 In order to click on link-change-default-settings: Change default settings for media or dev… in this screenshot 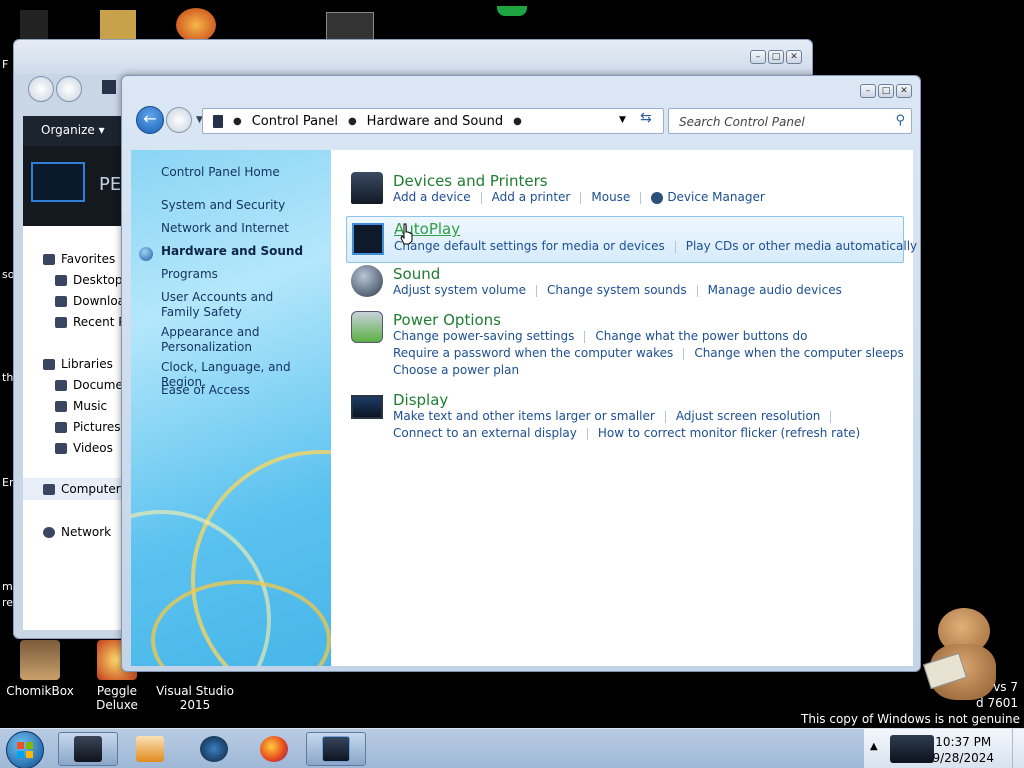, I will do `click(529, 246)`.